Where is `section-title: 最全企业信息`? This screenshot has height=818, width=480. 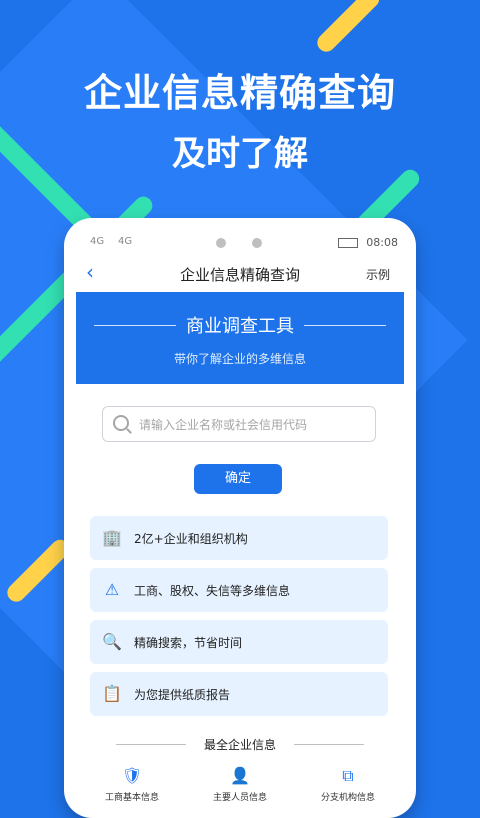 section-title: 最全企业信息 is located at coordinates (239, 745).